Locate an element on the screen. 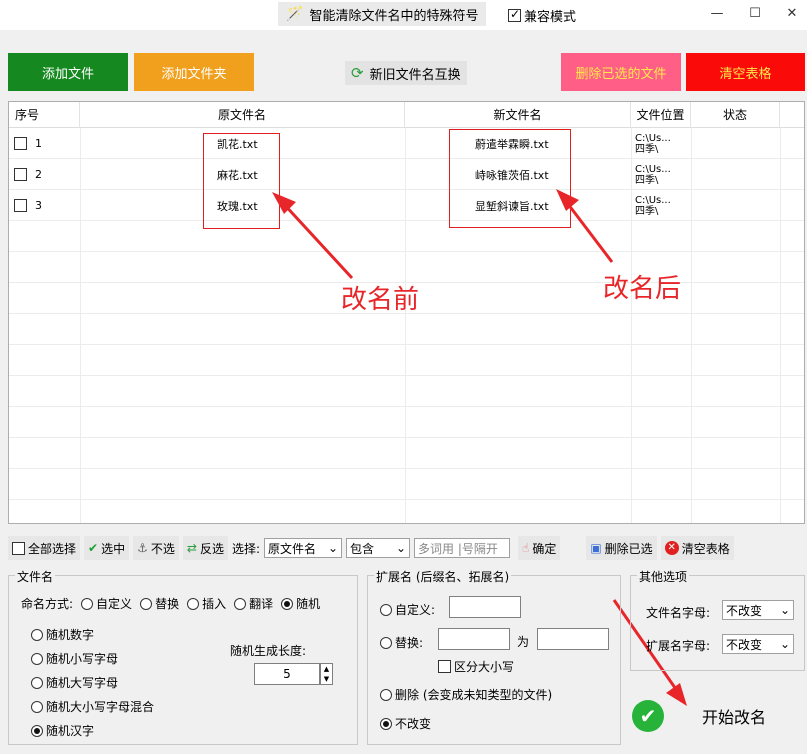  match-select: 包含 ⌄ is located at coordinates (378, 548).